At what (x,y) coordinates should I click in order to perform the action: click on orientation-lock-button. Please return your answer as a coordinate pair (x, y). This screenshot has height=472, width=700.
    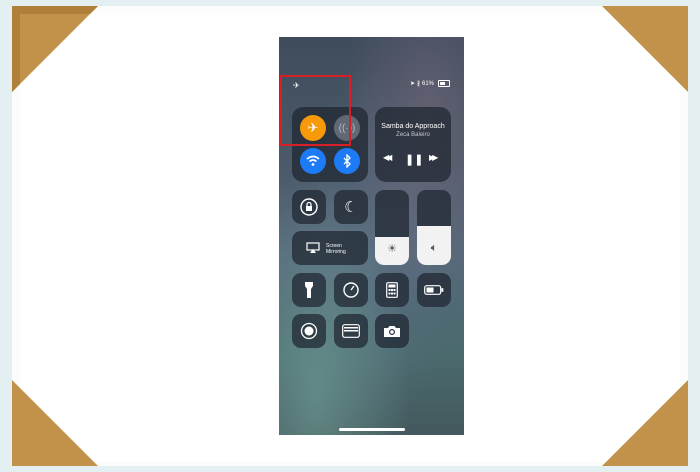
    Looking at the image, I should click on (309, 207).